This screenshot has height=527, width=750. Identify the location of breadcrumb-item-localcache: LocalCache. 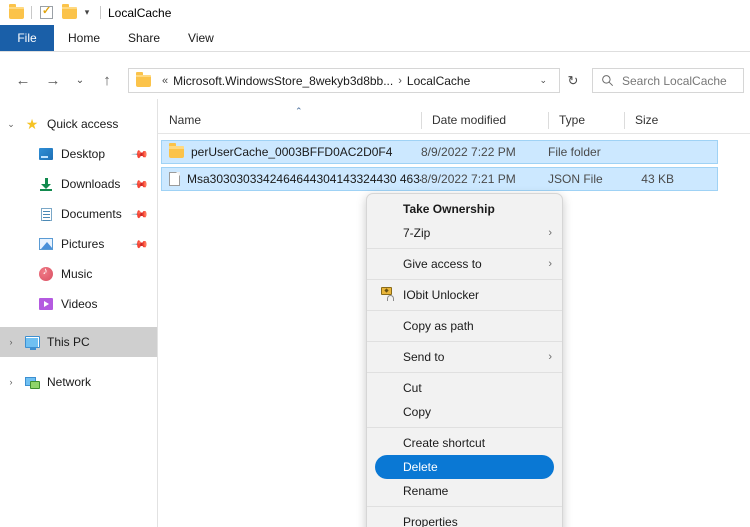
(438, 81).